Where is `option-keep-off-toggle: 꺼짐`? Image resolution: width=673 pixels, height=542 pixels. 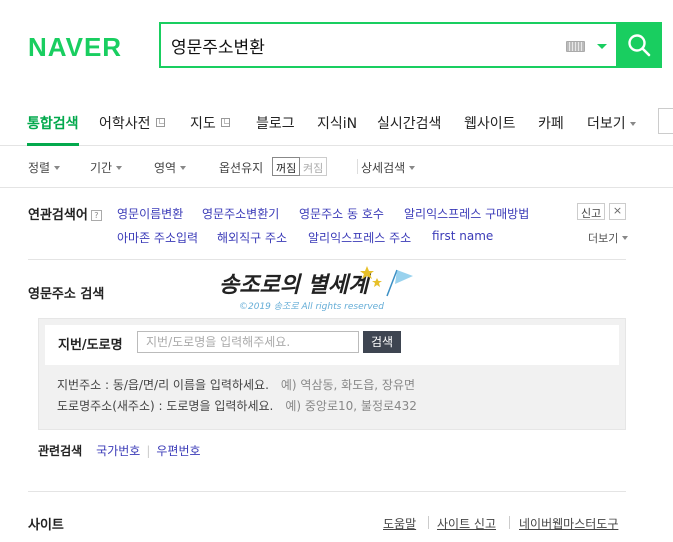 option-keep-off-toggle: 꺼짐 is located at coordinates (286, 166).